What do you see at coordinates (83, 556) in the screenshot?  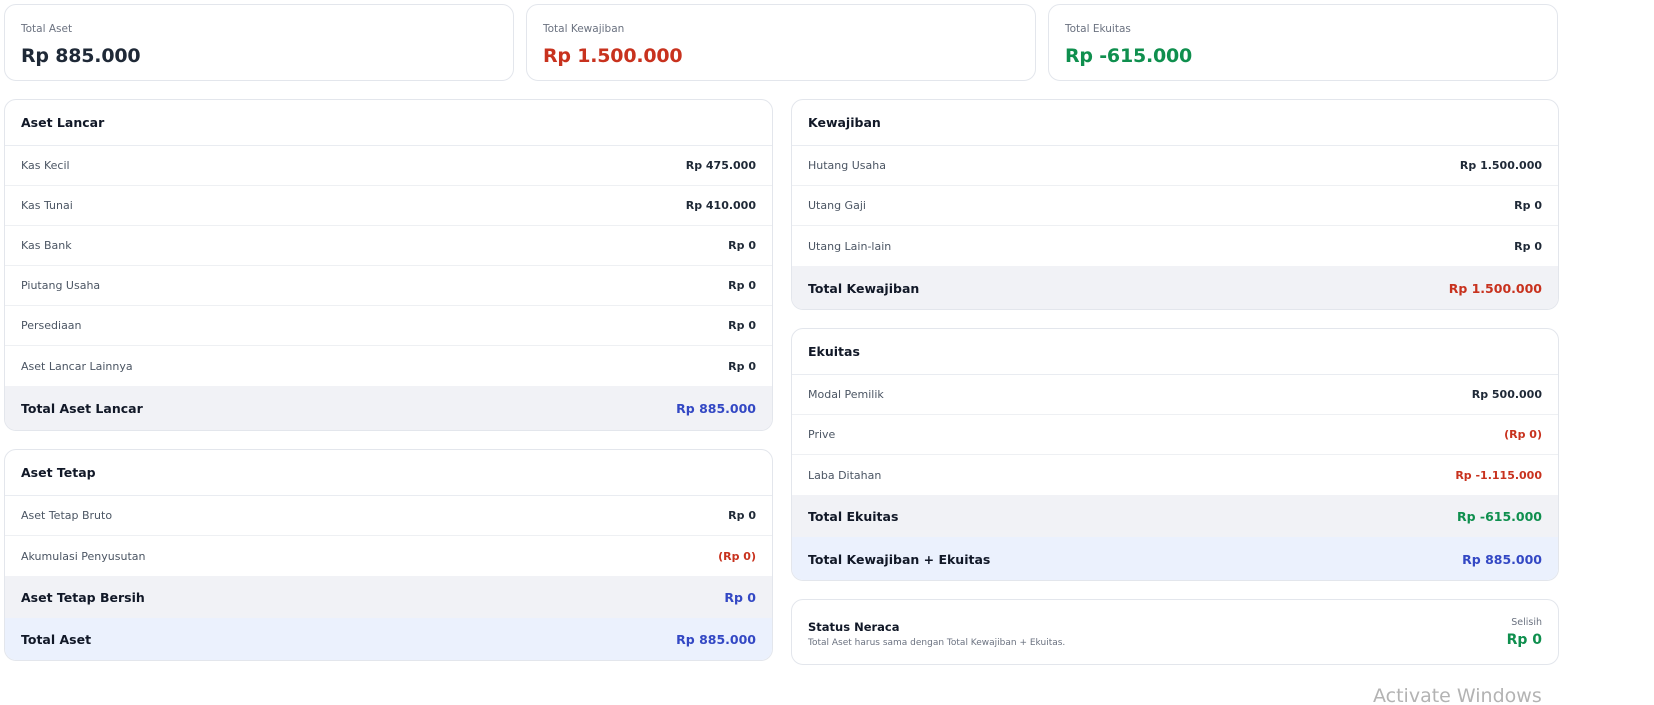 I see `item-label: Akumulasi Penyusutan` at bounding box center [83, 556].